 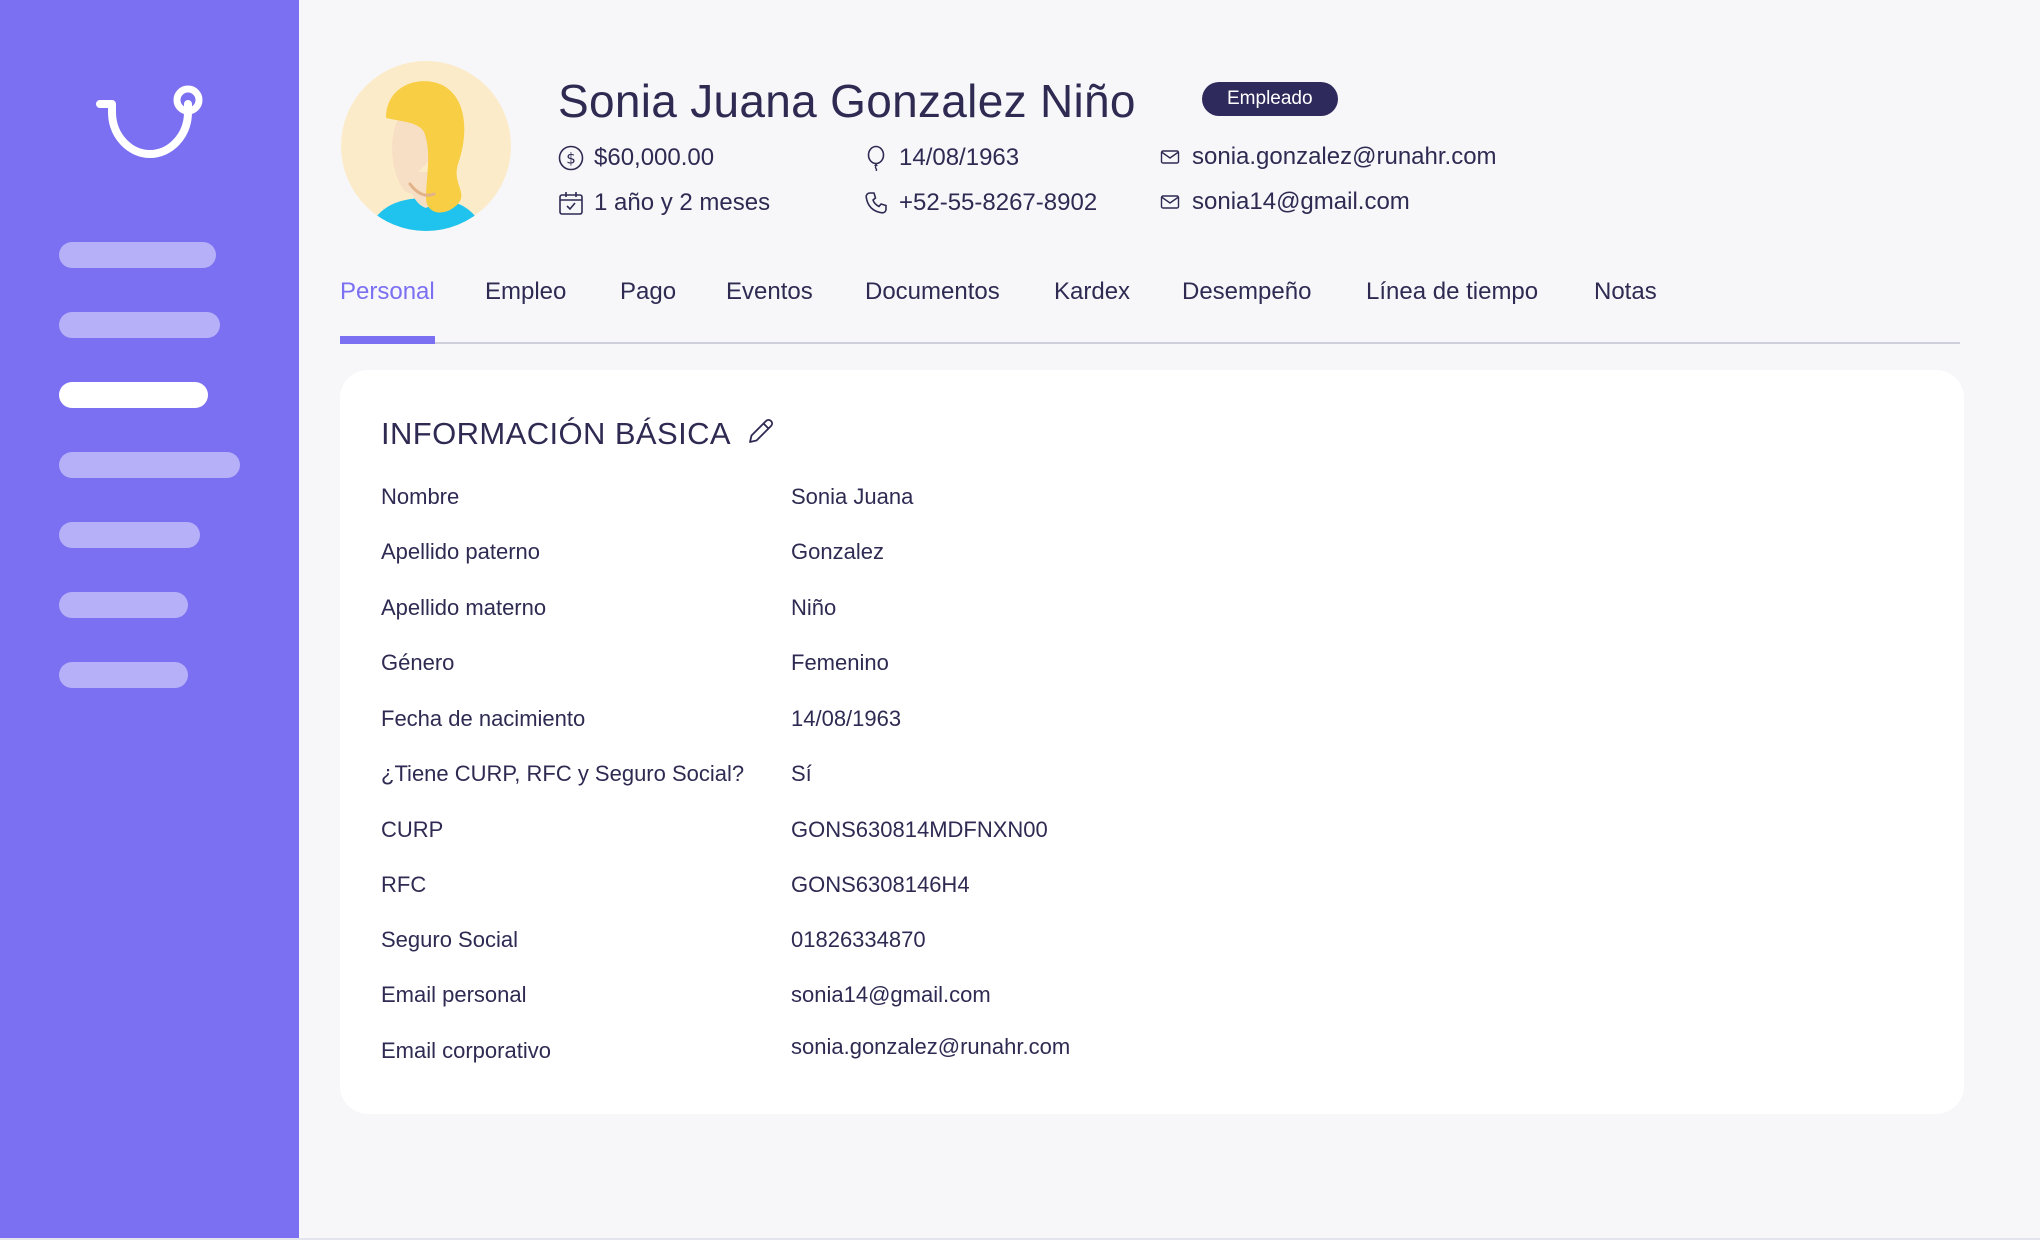 I want to click on personal-email-info: sonia14@gmail.com, so click(x=1285, y=202).